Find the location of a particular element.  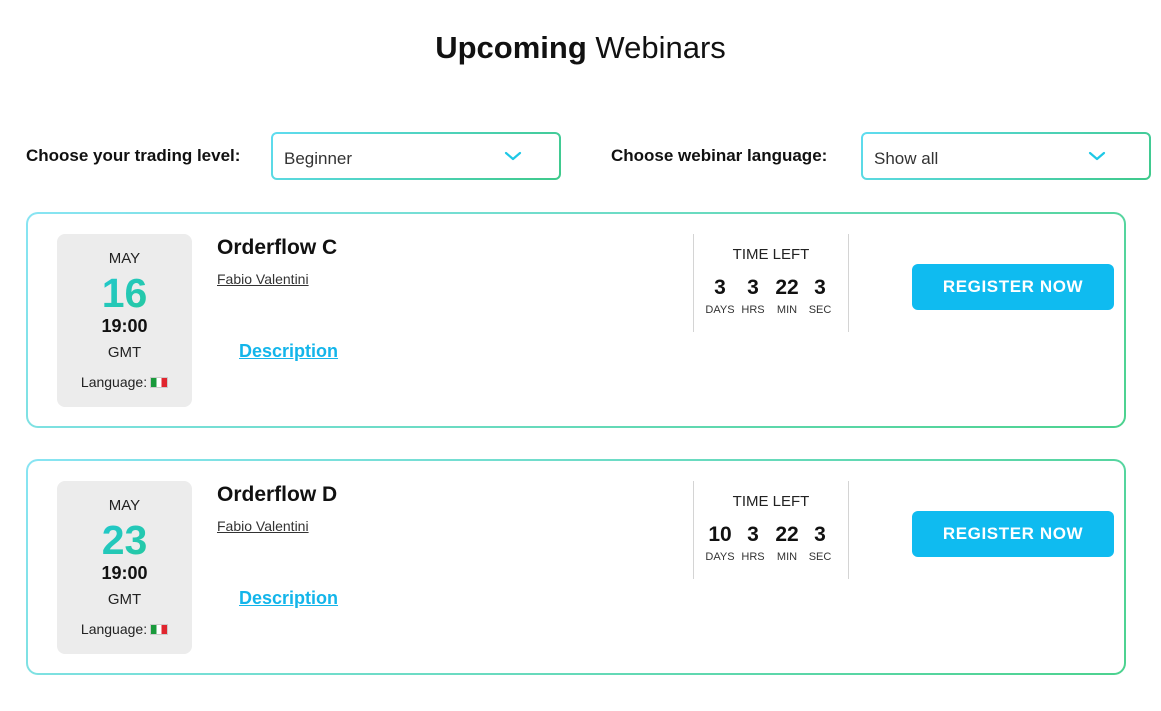

countdown: TIME LEFT 3 DAYS 3 HRS 22 MIN 3 SEC is located at coordinates (771, 283).